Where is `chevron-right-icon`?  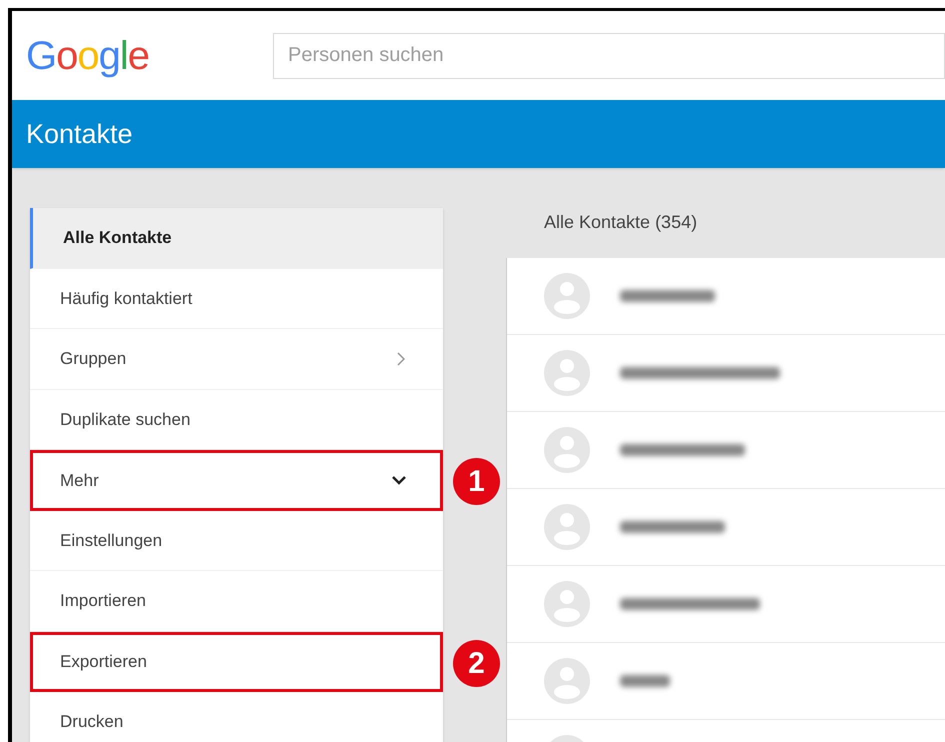 chevron-right-icon is located at coordinates (401, 359).